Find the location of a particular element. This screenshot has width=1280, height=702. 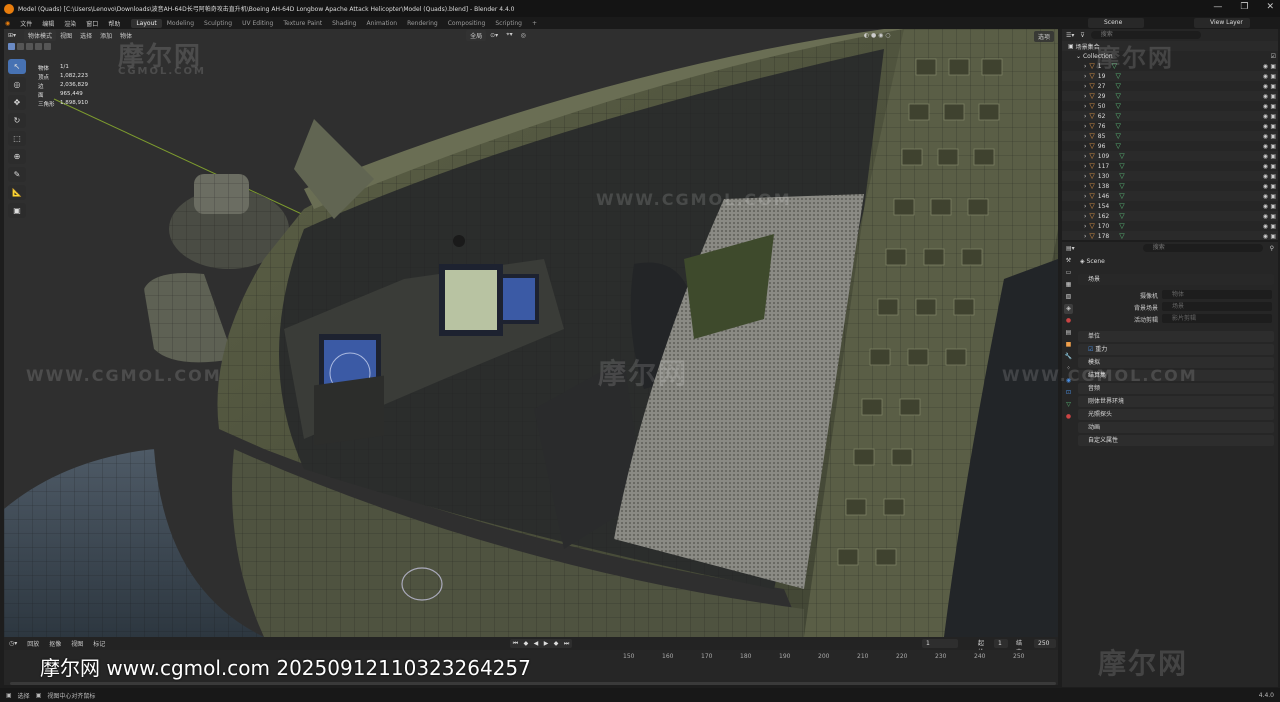

select-subtract-icon is located at coordinates (29, 46).